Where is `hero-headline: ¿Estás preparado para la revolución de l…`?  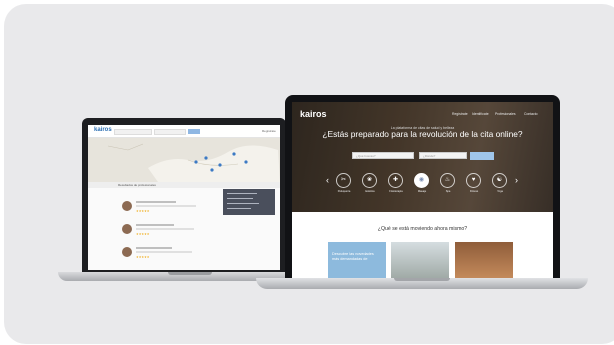
hero-headline: ¿Estás preparado para la revolución de l… is located at coordinates (422, 134).